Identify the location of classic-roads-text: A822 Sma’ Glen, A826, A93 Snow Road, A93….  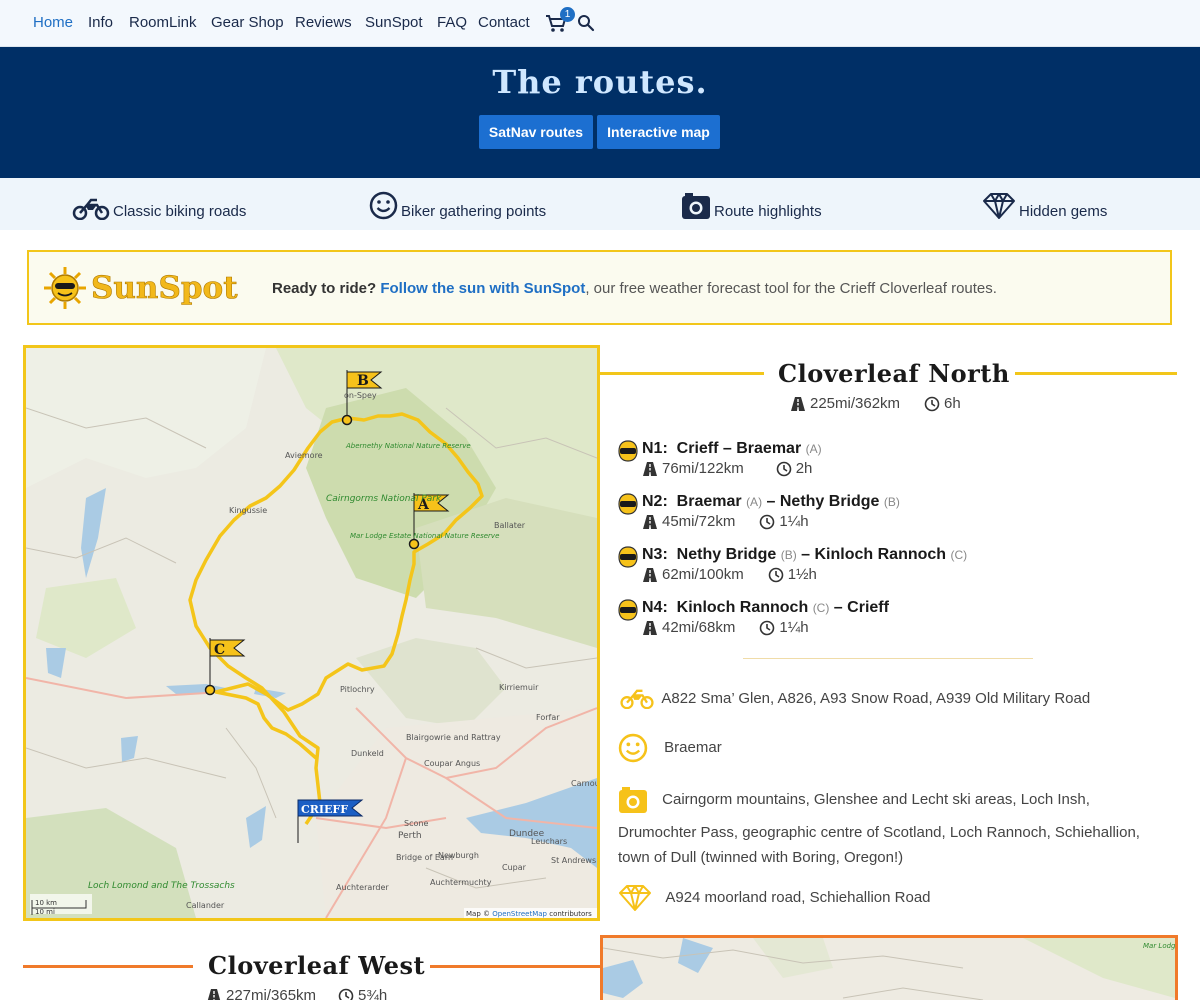
(876, 698).